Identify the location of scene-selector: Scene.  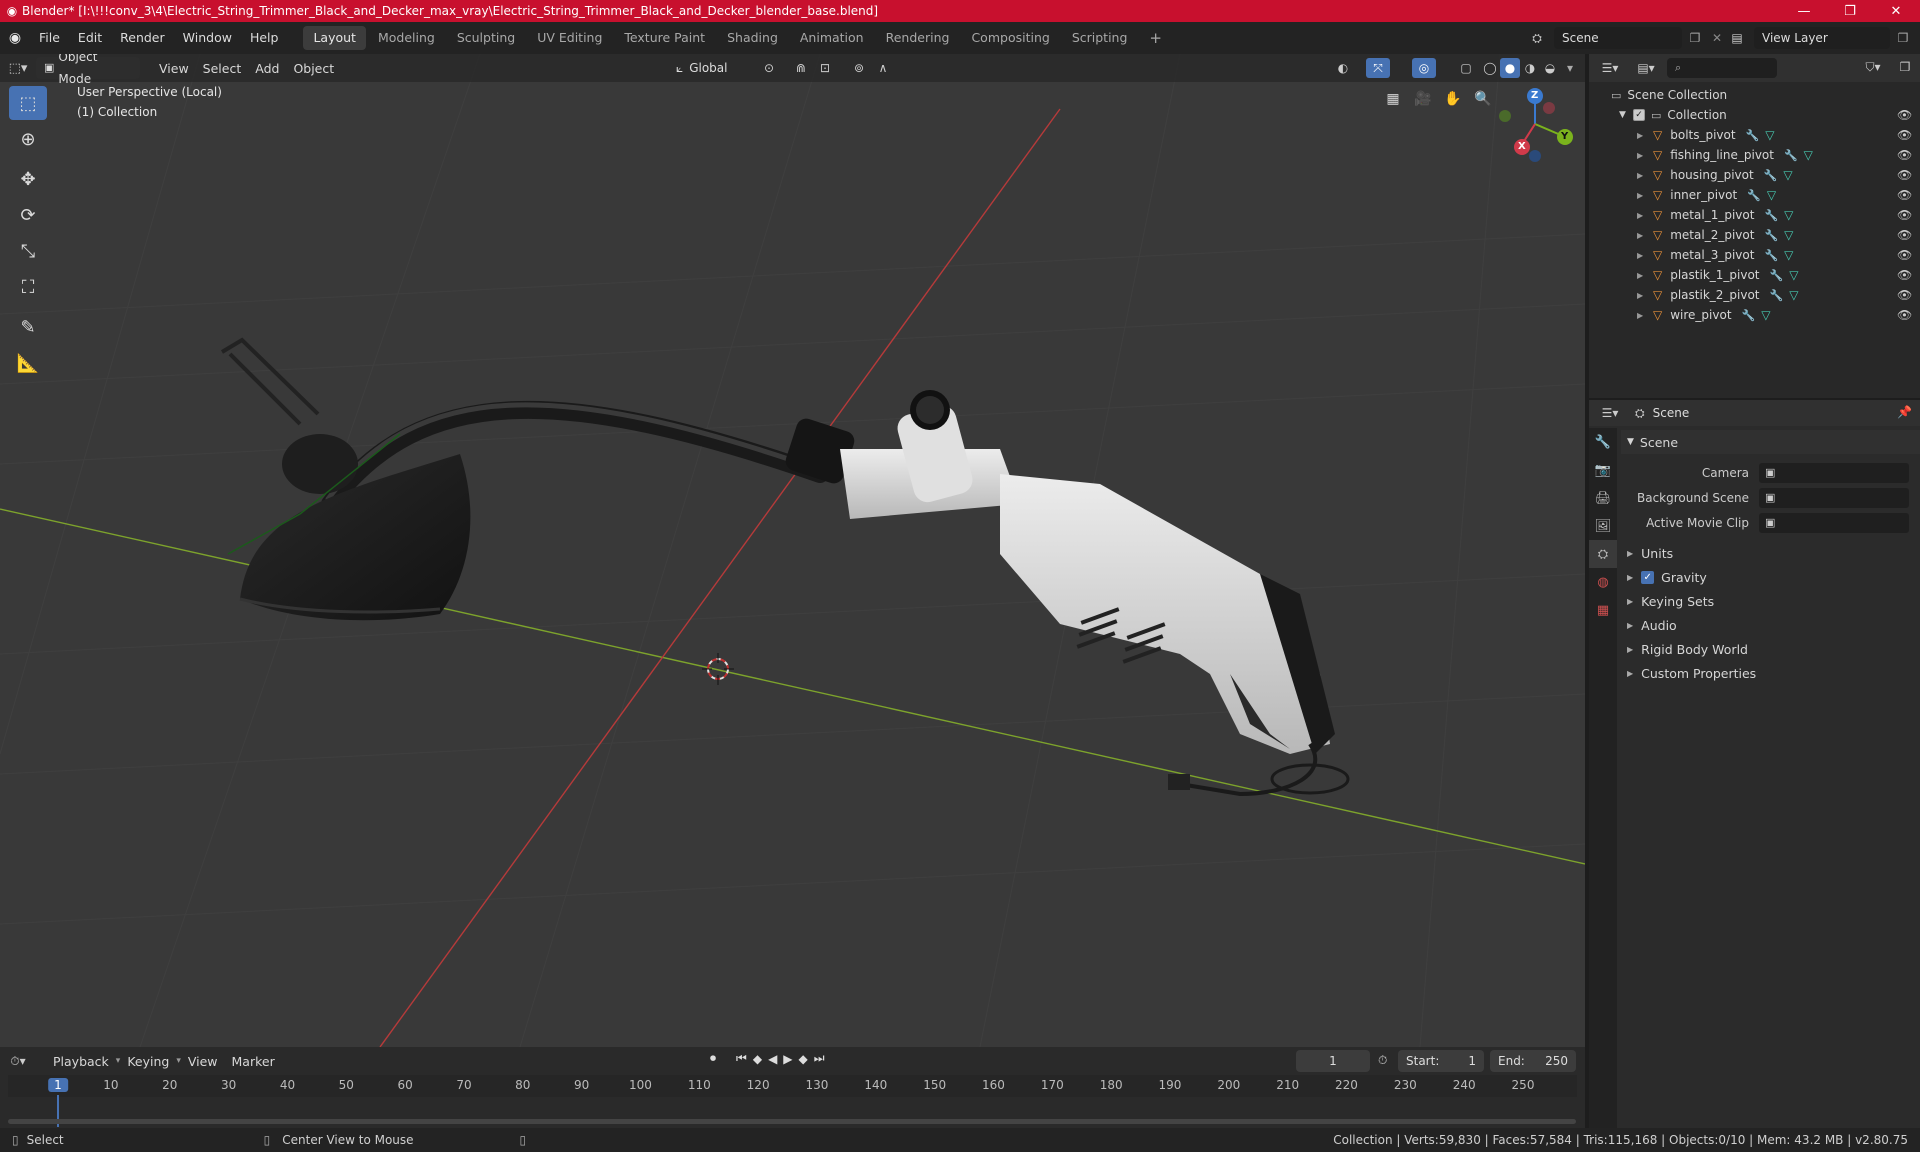
(1618, 38).